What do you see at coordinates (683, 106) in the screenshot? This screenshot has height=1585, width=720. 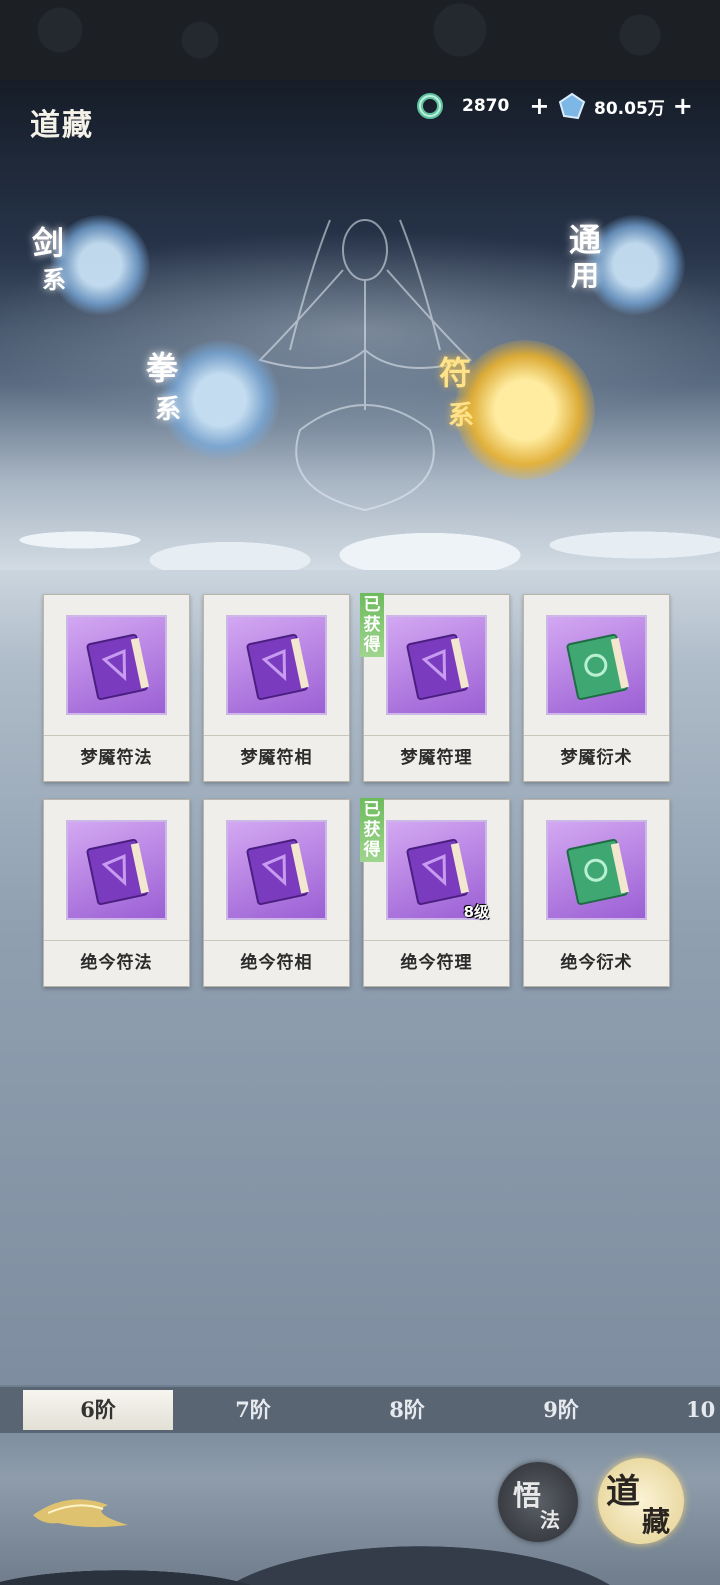 I see `add-crystal-button: +` at bounding box center [683, 106].